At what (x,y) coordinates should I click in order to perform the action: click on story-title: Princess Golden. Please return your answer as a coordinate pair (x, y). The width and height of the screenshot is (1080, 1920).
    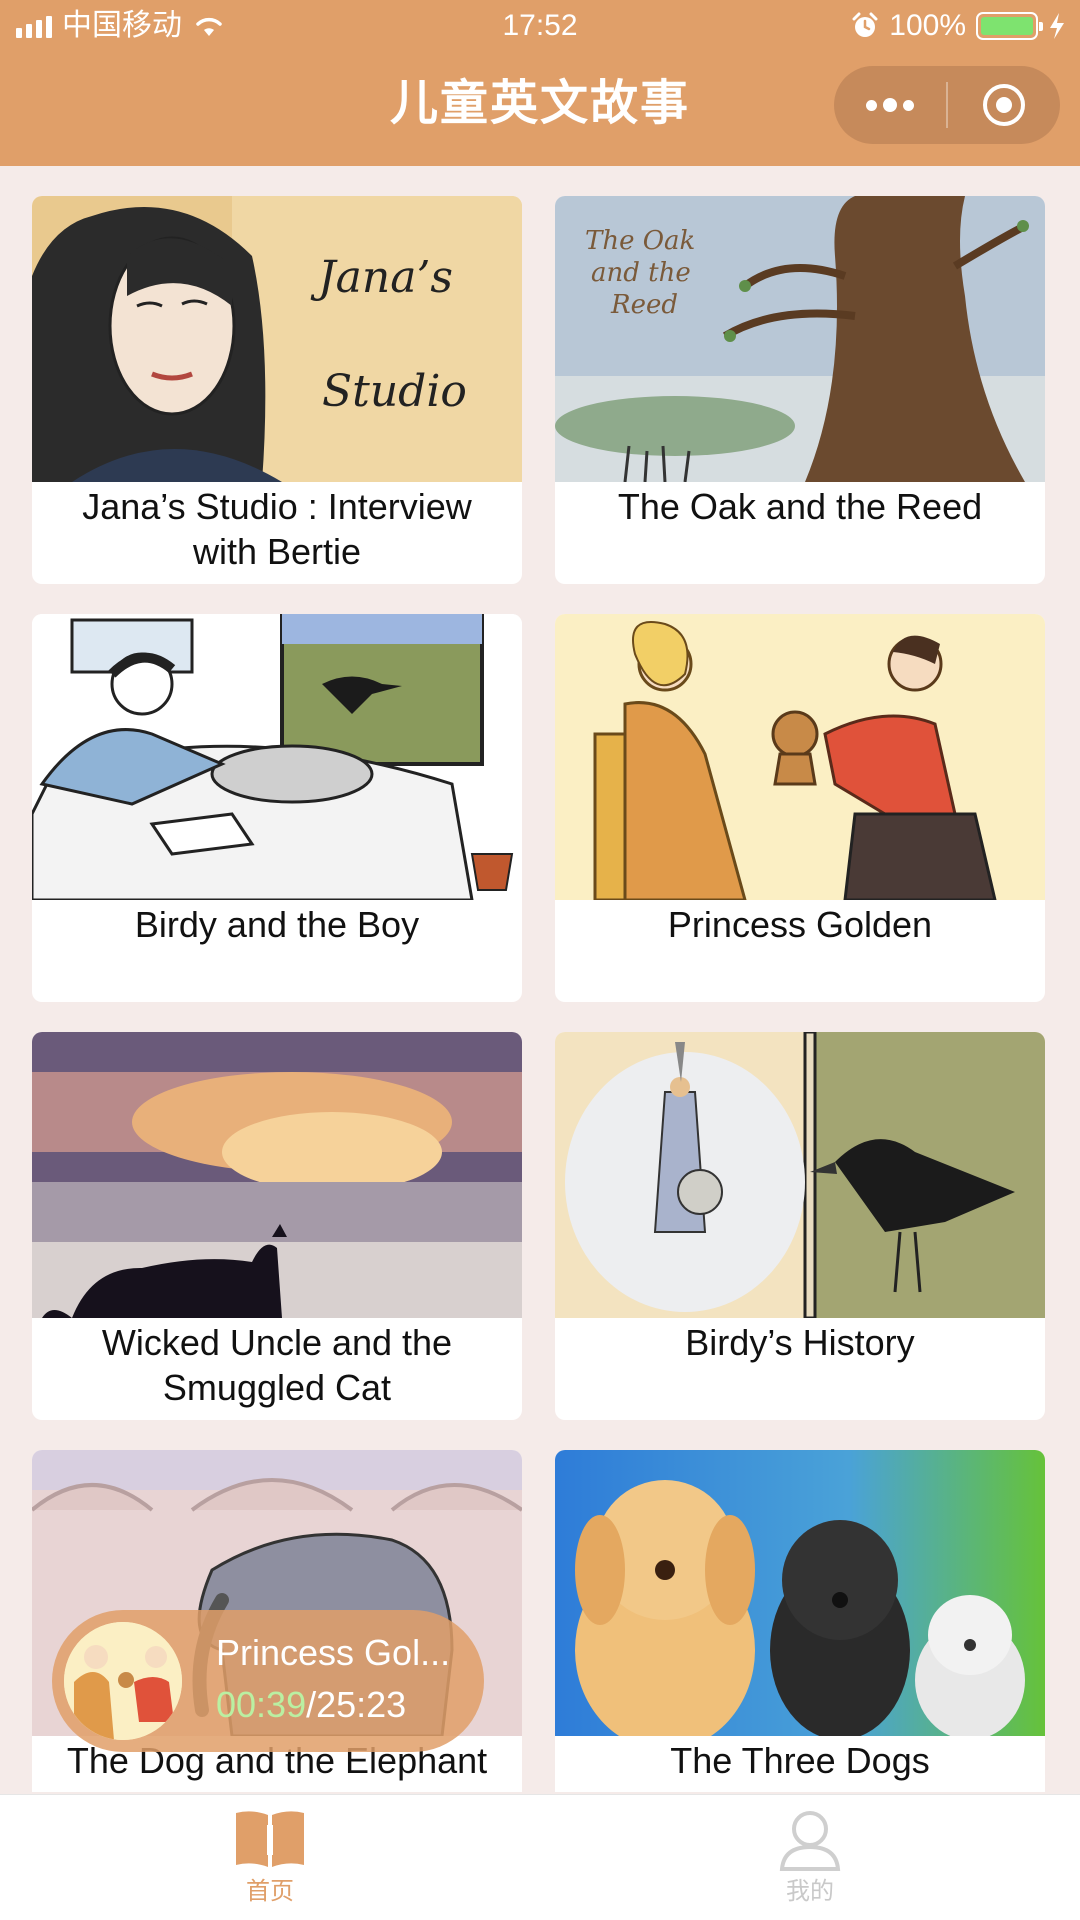
    Looking at the image, I should click on (800, 924).